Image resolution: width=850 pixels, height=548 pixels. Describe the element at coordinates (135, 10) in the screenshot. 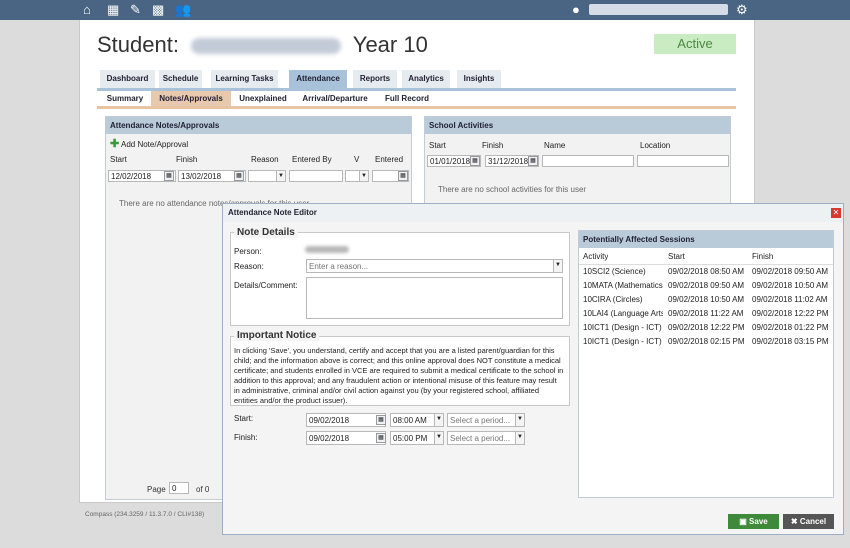

I see `pencil-icon: ✎` at that location.